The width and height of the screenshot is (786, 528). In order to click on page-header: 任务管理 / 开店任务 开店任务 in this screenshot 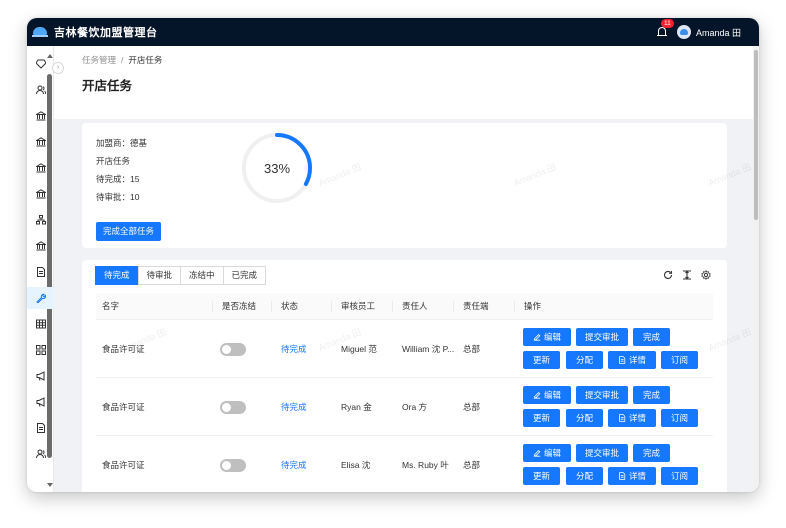, I will do `click(406, 82)`.